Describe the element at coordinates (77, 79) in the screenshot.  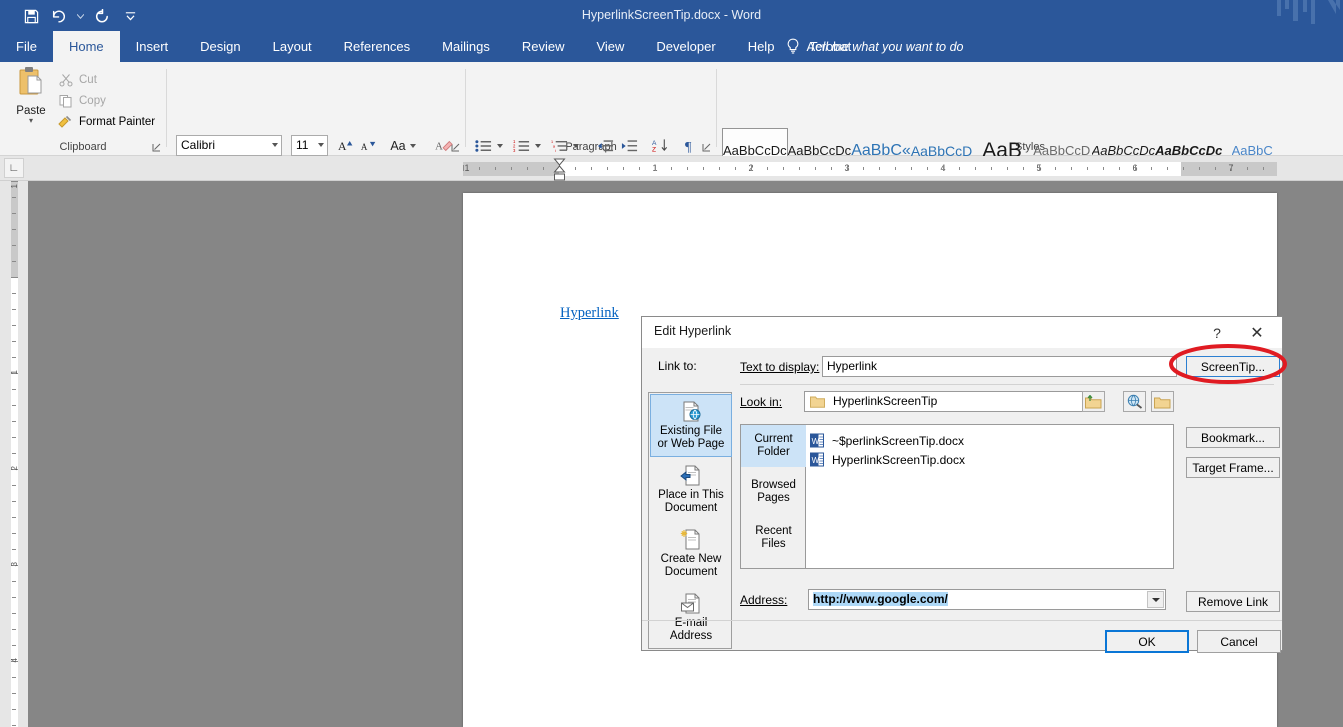
I see `cut-button: Cut` at that location.